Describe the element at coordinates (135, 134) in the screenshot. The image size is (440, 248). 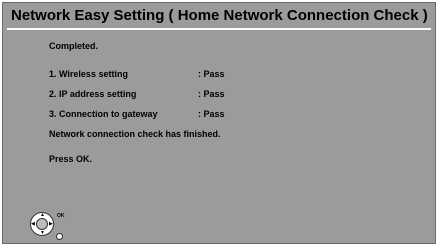
I see `finished-message: Network connection check has finished.` at that location.